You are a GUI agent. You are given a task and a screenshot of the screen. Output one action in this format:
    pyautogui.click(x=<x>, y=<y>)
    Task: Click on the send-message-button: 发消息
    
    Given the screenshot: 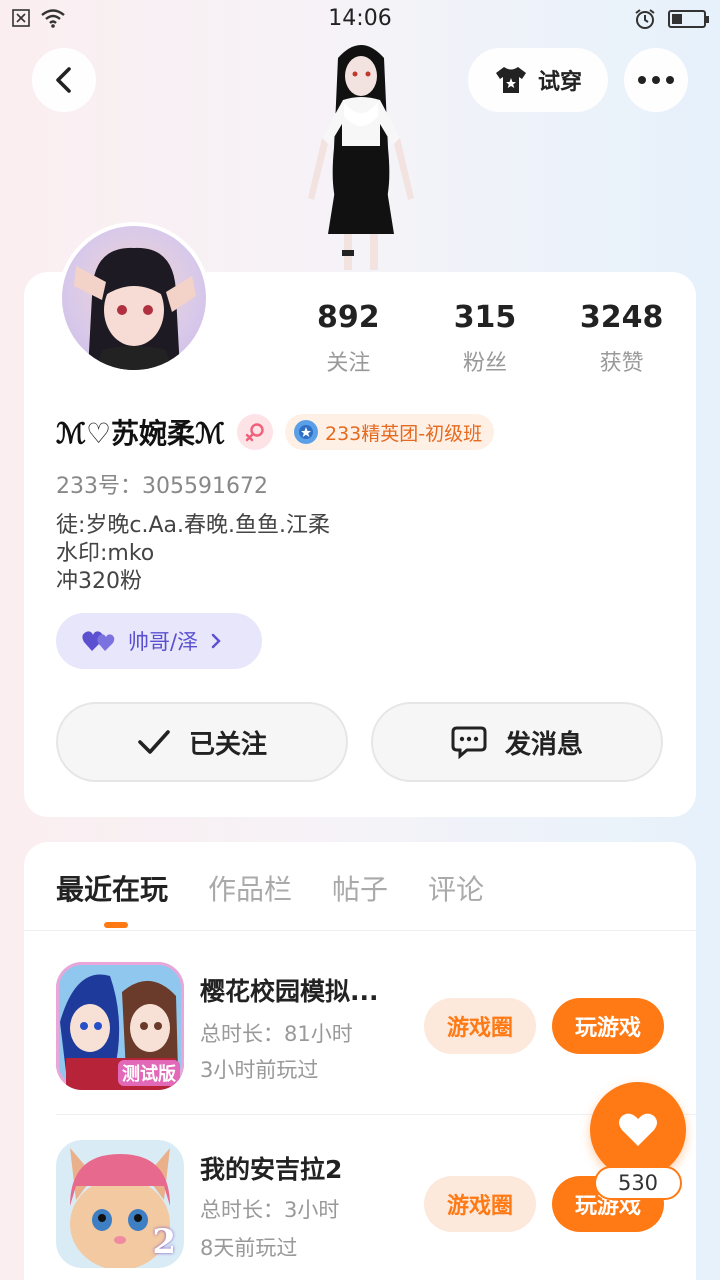 What is the action you would take?
    pyautogui.click(x=517, y=742)
    